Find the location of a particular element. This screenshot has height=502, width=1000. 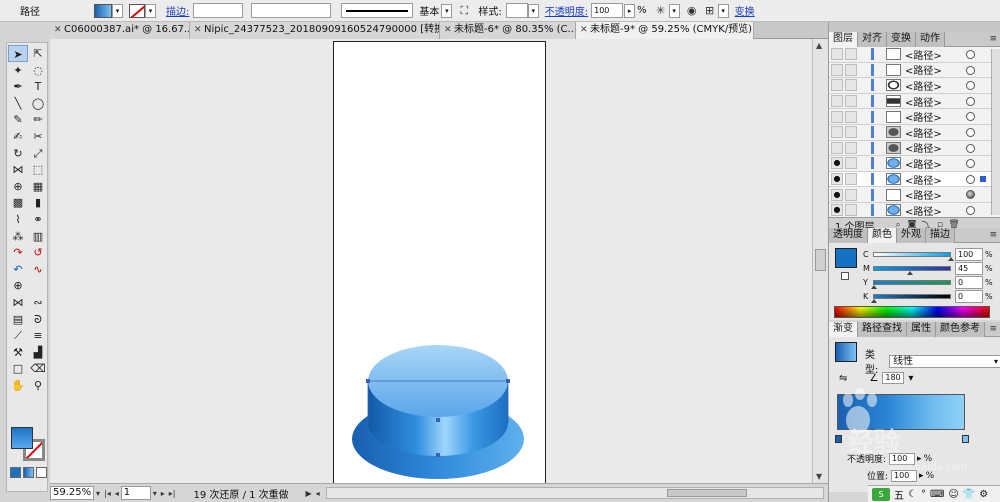

zoom-tool-icon: ⚲ is located at coordinates (38, 385).